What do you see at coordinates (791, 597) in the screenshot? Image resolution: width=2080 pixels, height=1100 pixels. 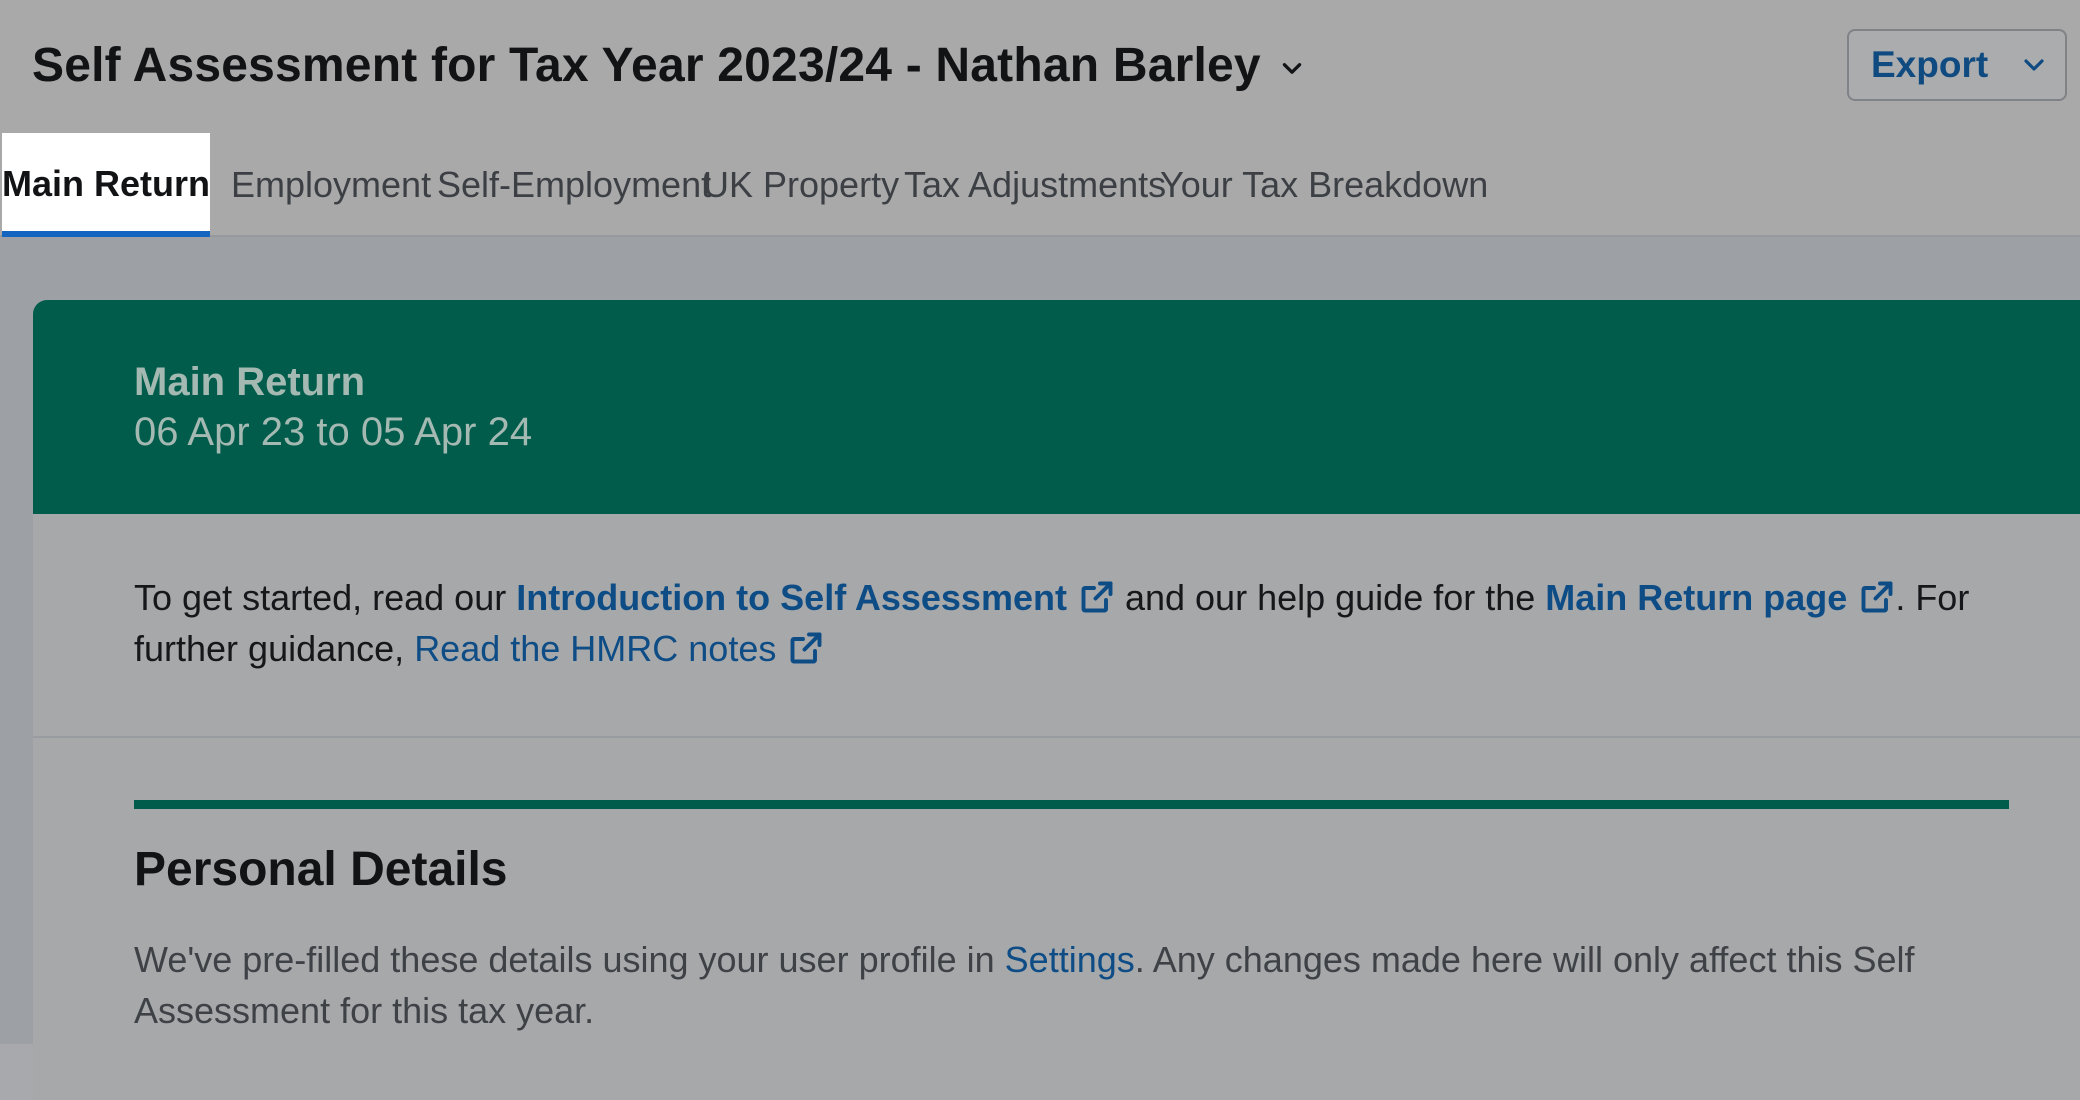 I see `link-label: Introduction to Self Assessment` at bounding box center [791, 597].